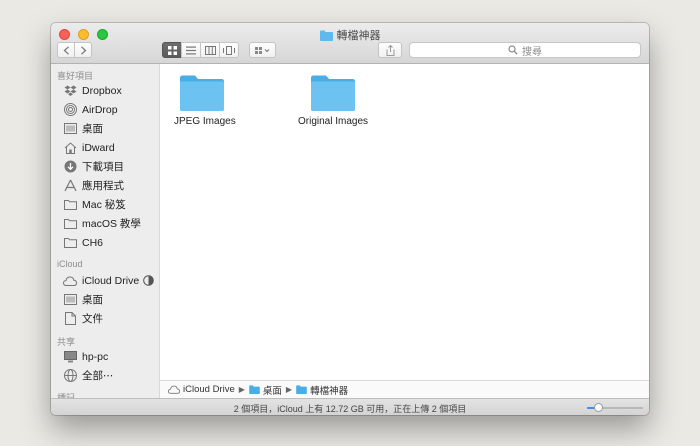  I want to click on sidebar-item-icloud-drive: iCloud Drive, so click(108, 280).